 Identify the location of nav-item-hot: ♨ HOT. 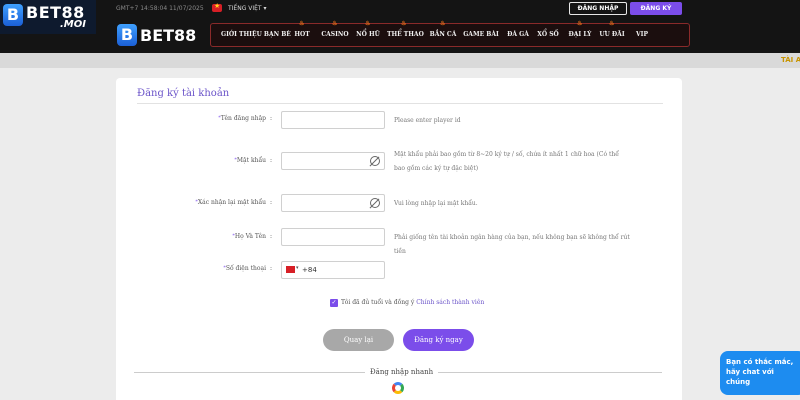
(302, 33).